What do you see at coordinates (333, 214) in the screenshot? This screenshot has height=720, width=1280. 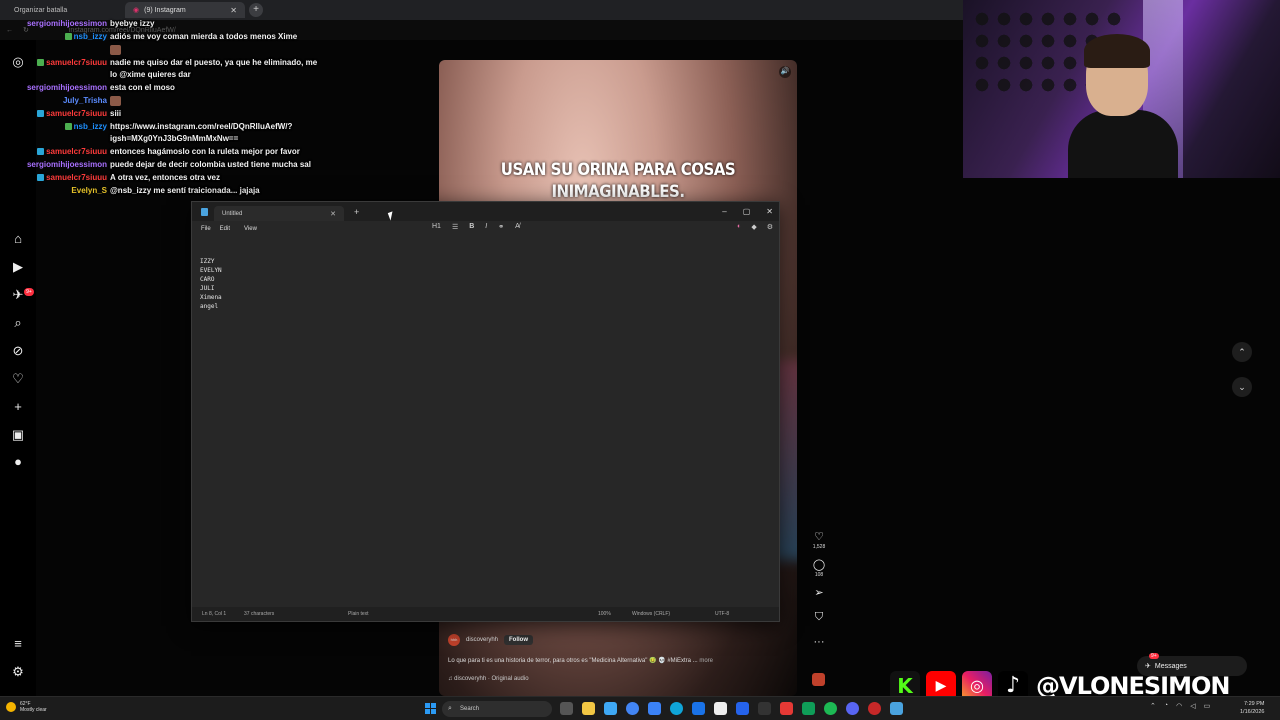 I see `close-tab-icon: ✕` at bounding box center [333, 214].